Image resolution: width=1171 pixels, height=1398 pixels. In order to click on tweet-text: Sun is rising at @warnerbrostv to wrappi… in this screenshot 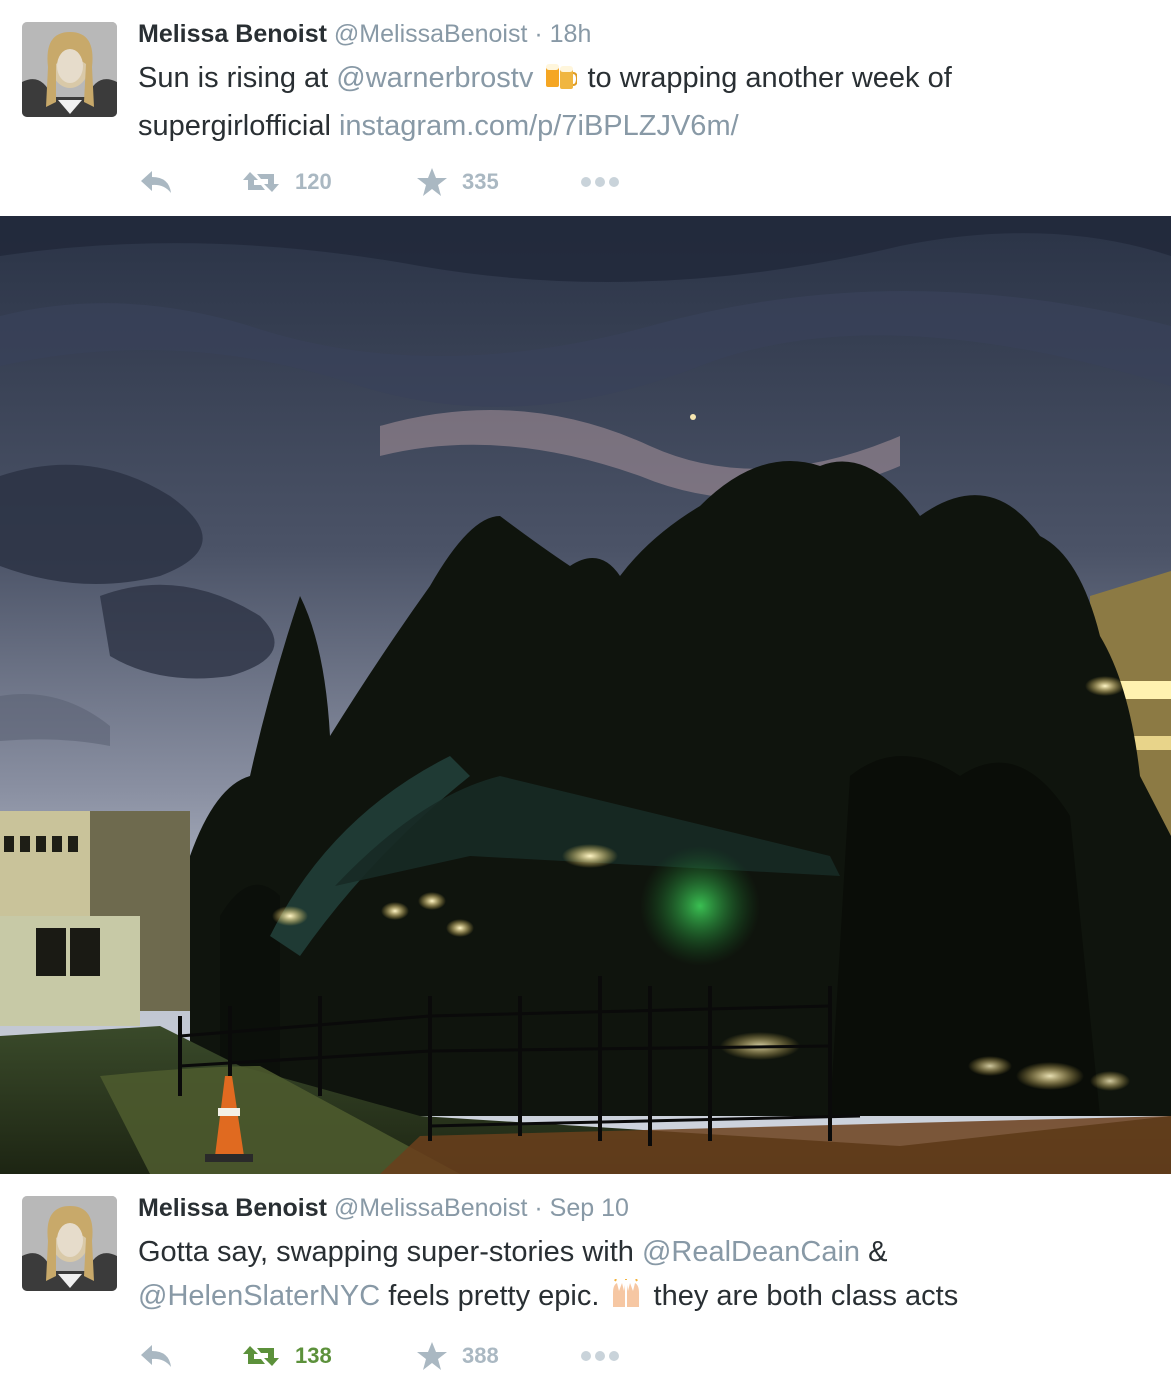, I will do `click(643, 102)`.